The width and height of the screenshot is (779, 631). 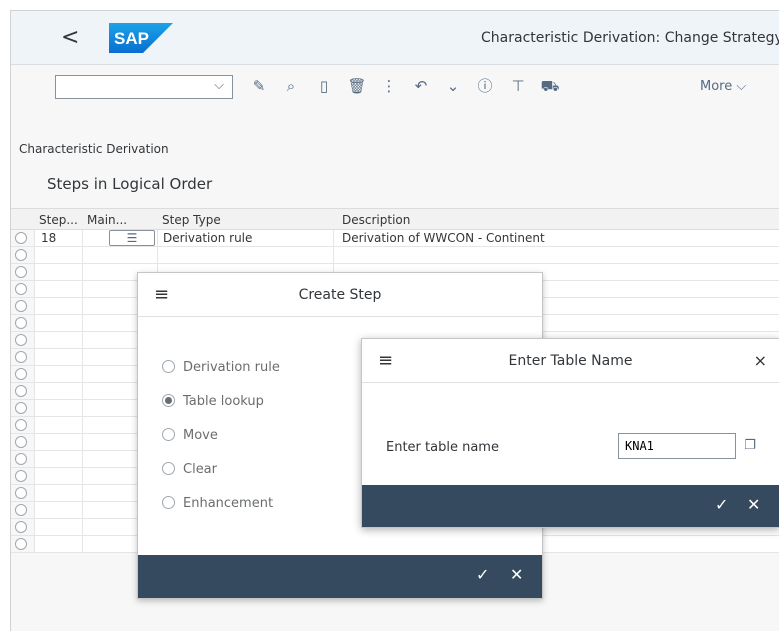 What do you see at coordinates (94, 149) in the screenshot?
I see `breadcrumb: Characteristic Derivation` at bounding box center [94, 149].